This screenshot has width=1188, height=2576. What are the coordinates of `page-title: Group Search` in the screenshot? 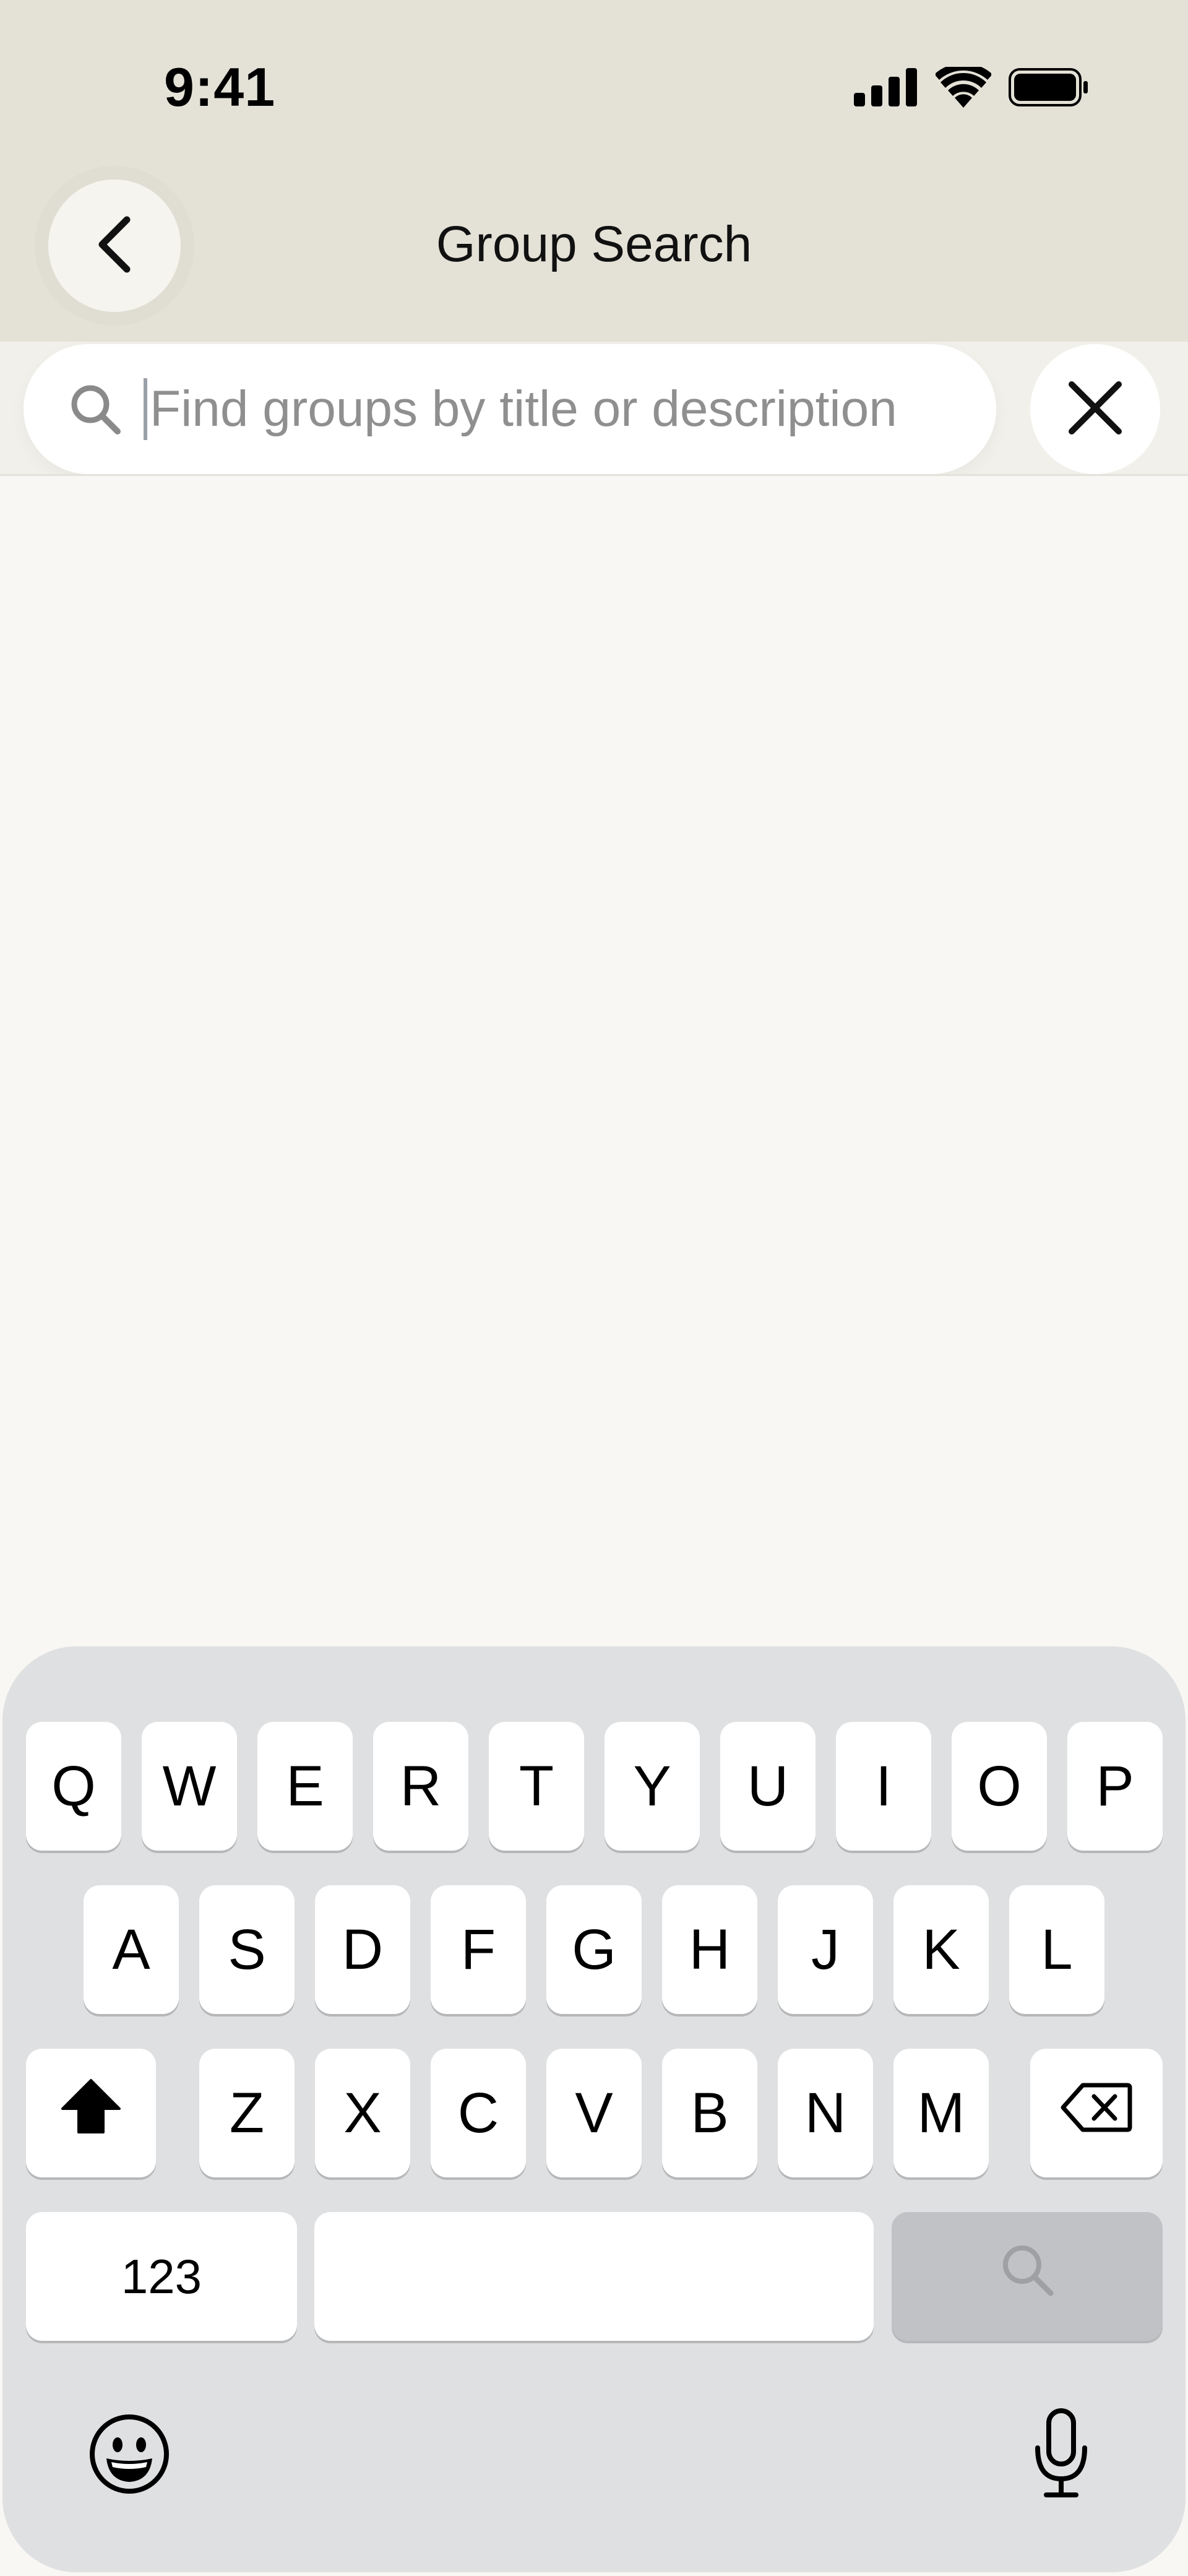 It's located at (594, 244).